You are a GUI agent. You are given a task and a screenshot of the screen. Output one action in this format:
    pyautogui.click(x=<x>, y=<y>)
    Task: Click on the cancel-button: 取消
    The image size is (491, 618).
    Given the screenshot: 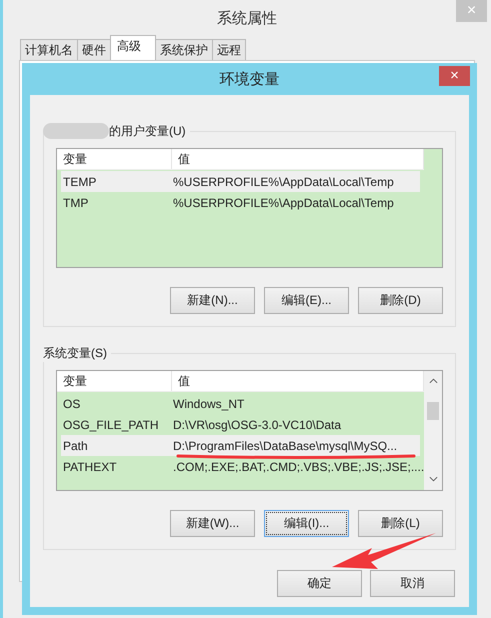 What is the action you would take?
    pyautogui.click(x=412, y=583)
    